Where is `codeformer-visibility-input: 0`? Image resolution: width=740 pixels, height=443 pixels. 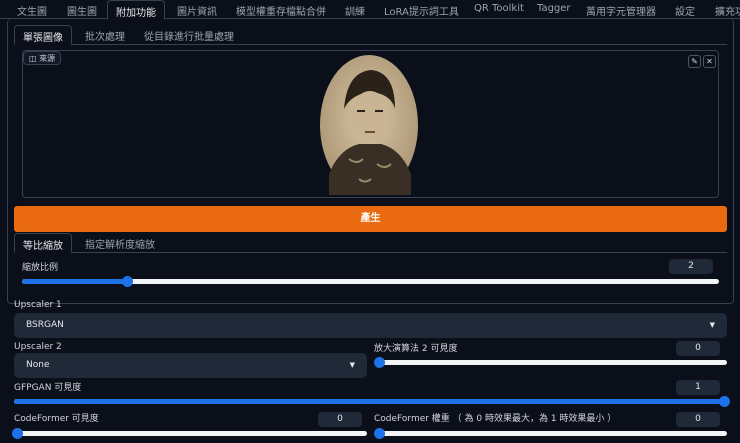
codeformer-visibility-input: 0 is located at coordinates (340, 419).